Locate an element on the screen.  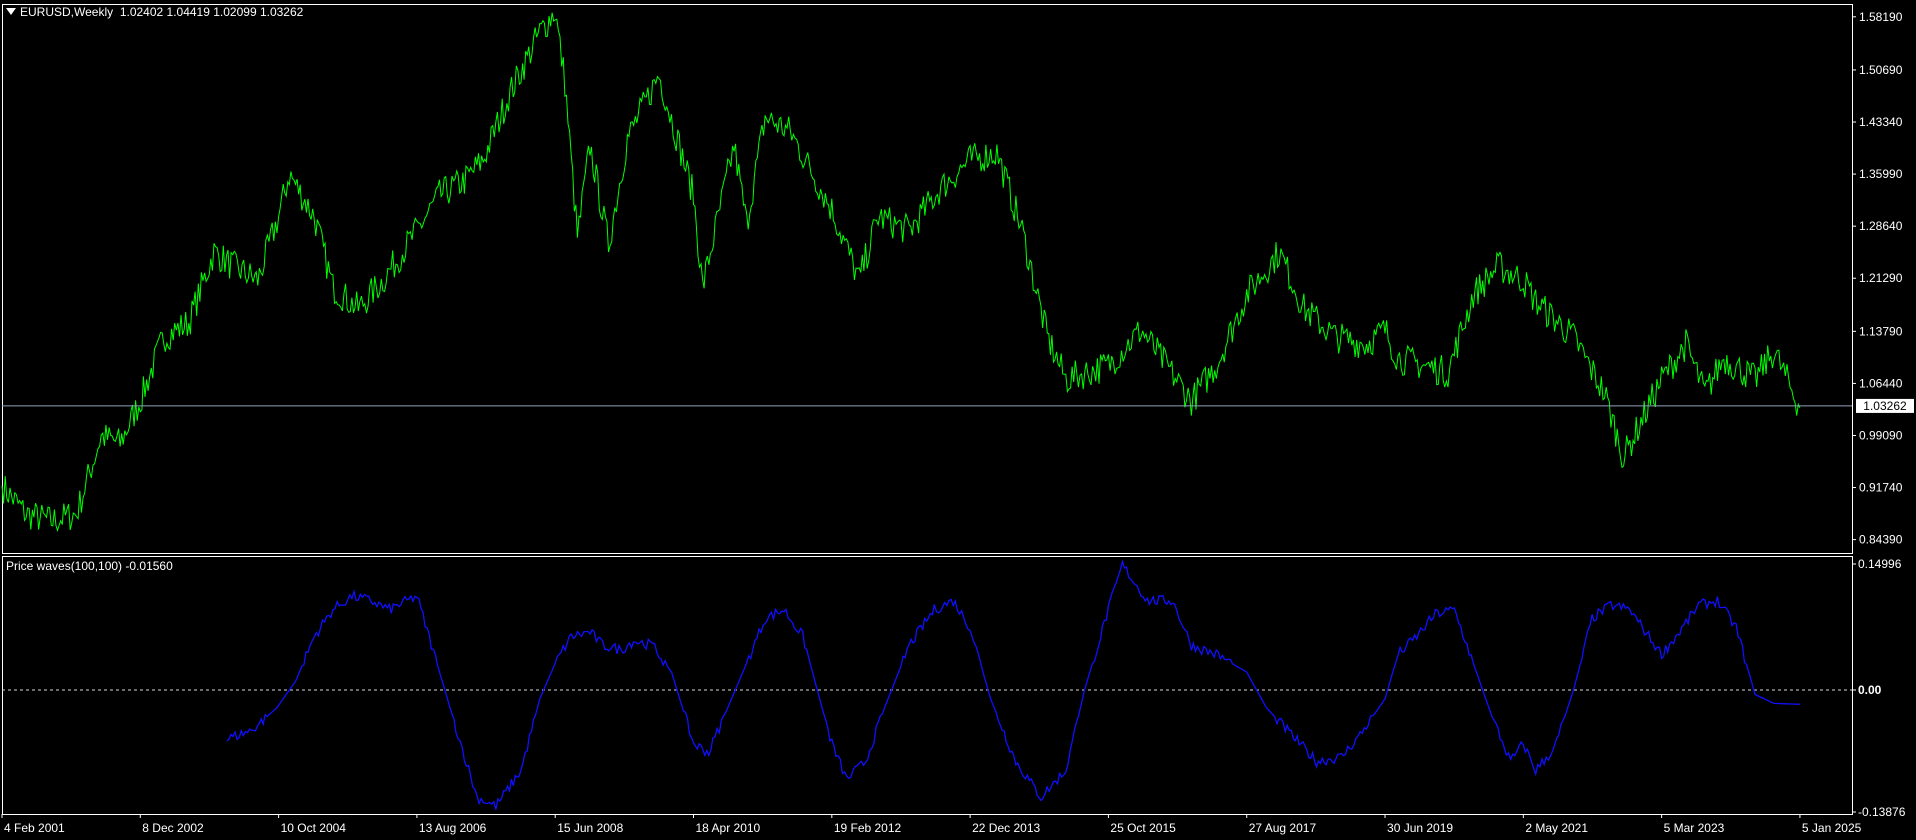
x-tick-label: 4 Feb 2001 is located at coordinates (34, 828).